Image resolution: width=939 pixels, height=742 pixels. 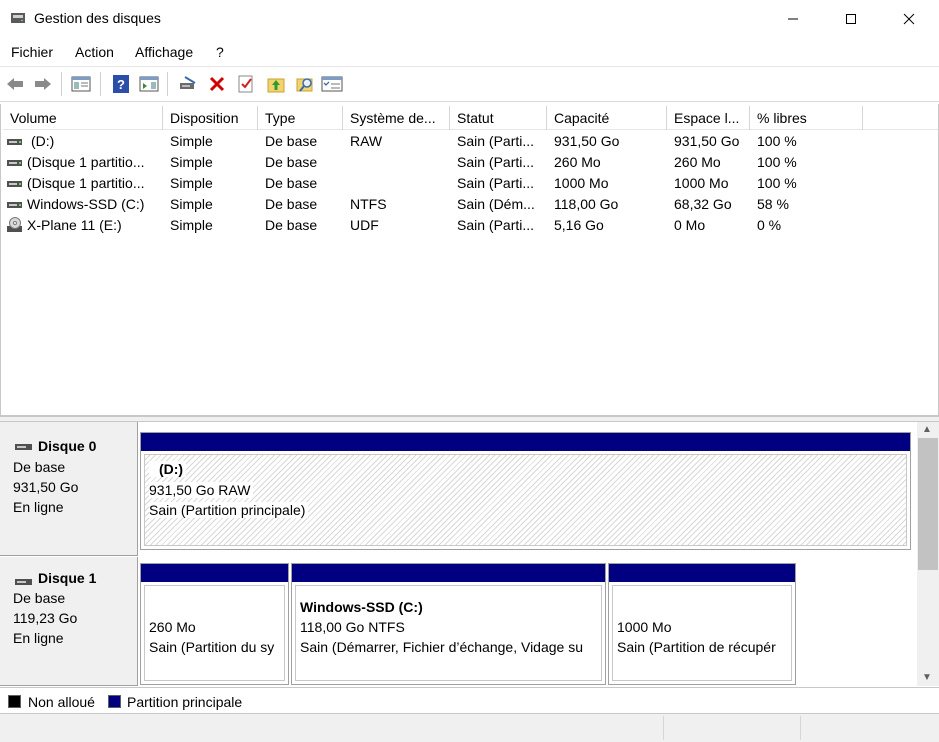 I want to click on cell-filesystem: NTFS, so click(x=368, y=204).